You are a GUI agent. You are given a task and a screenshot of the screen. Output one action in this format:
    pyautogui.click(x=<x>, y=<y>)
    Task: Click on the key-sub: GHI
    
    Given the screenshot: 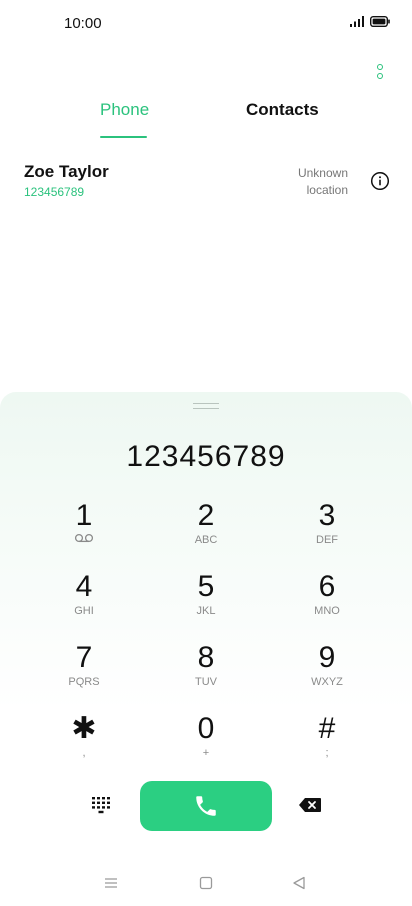 What is the action you would take?
    pyautogui.click(x=84, y=611)
    